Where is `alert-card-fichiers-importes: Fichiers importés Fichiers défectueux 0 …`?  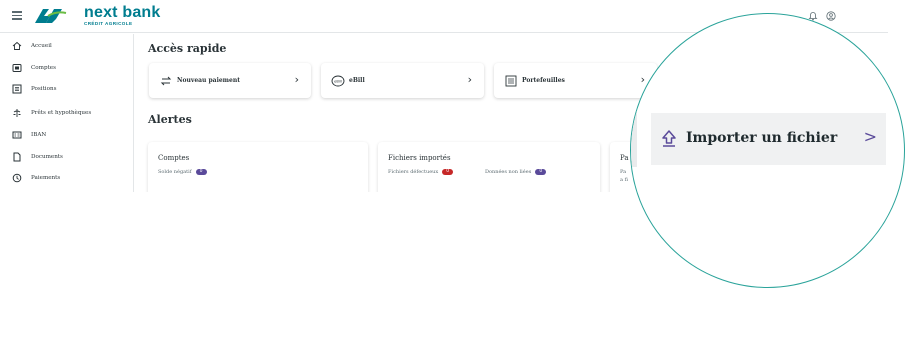 alert-card-fichiers-importes: Fichiers importés Fichiers défectueux 0 … is located at coordinates (489, 167).